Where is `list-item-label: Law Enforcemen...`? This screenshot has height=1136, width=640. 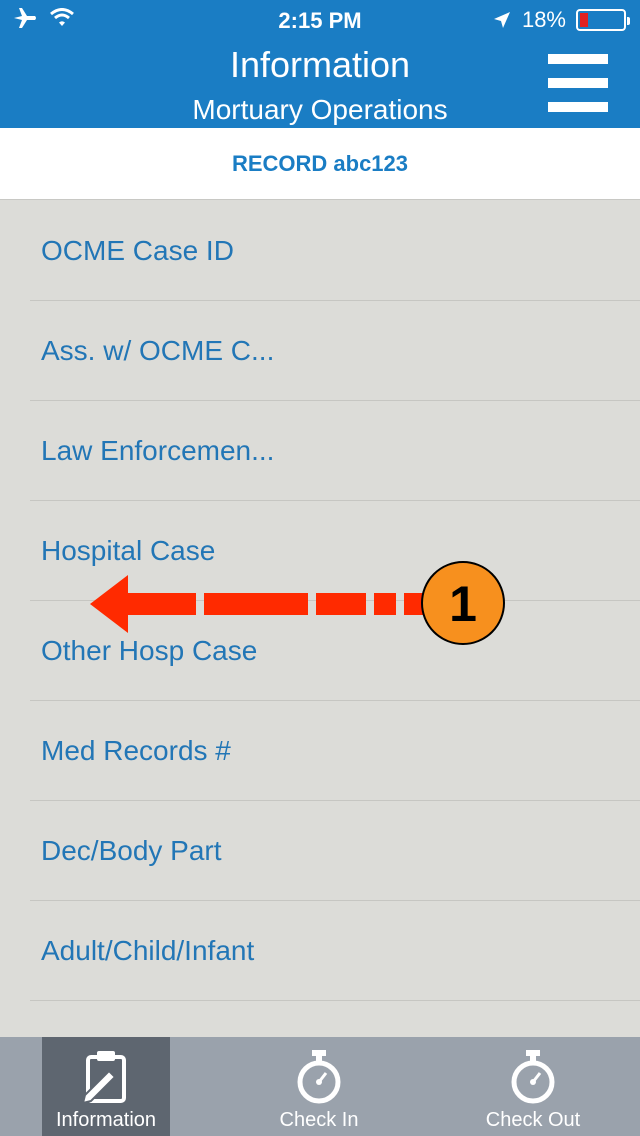 list-item-label: Law Enforcemen... is located at coordinates (158, 450).